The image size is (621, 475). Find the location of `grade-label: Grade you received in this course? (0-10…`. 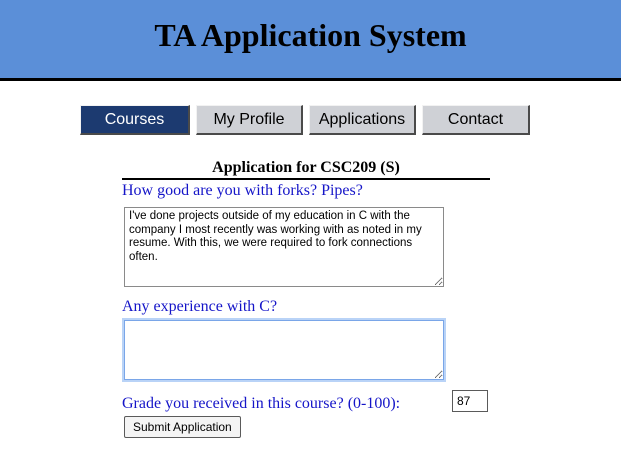

grade-label: Grade you received in this course? (0-10… is located at coordinates (261, 403).